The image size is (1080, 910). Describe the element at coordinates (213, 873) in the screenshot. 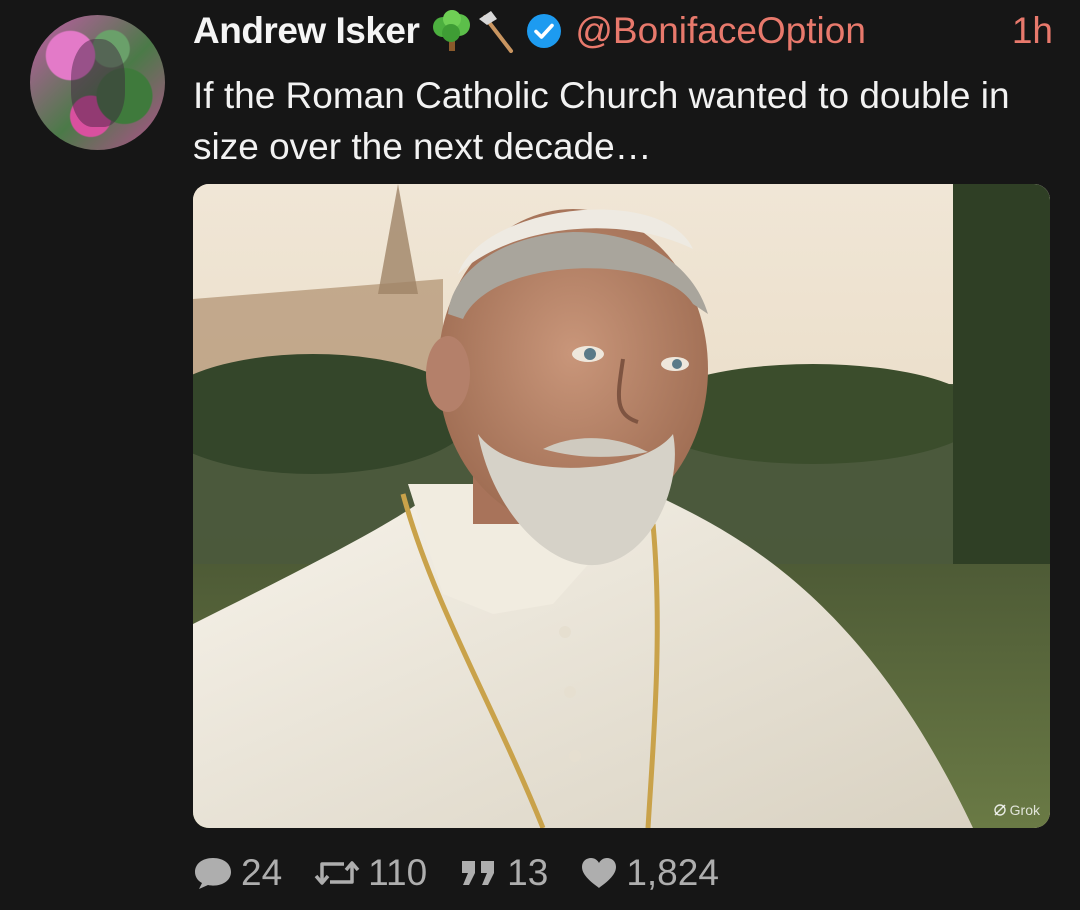

I see `reply-icon` at that location.